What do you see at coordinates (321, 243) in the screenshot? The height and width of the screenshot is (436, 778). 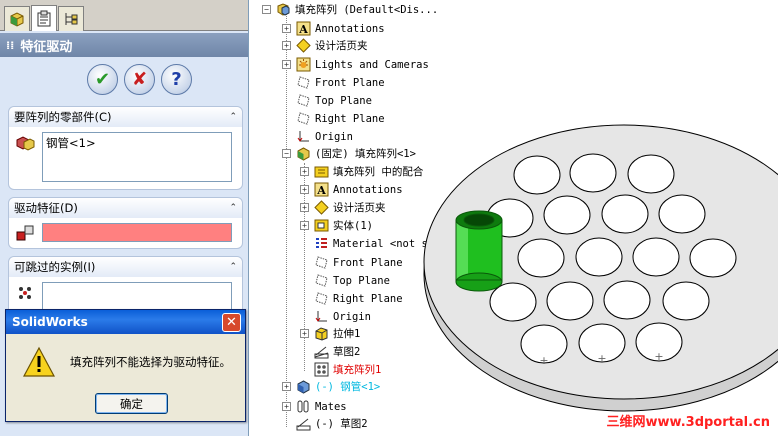 I see `material-icon` at bounding box center [321, 243].